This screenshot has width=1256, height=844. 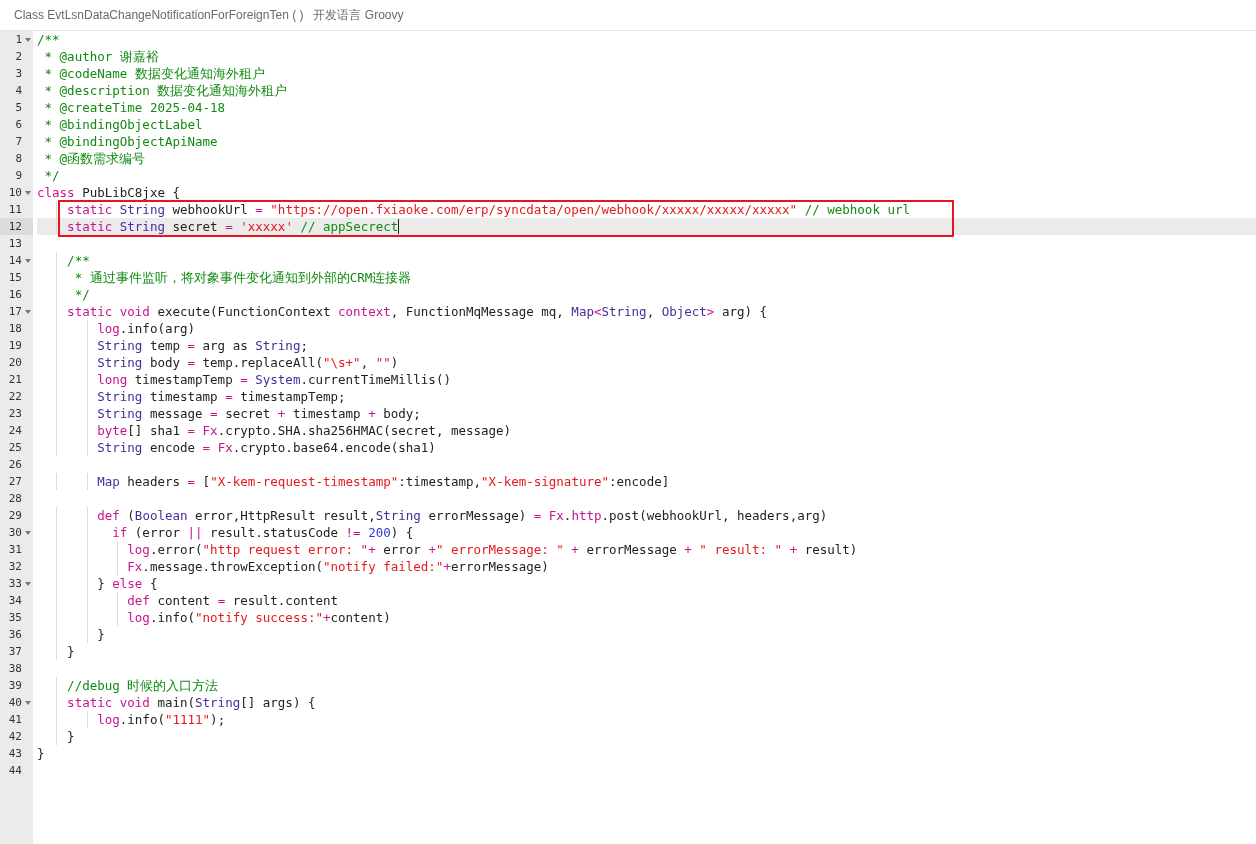 What do you see at coordinates (18, 124) in the screenshot?
I see `line-number: 6` at bounding box center [18, 124].